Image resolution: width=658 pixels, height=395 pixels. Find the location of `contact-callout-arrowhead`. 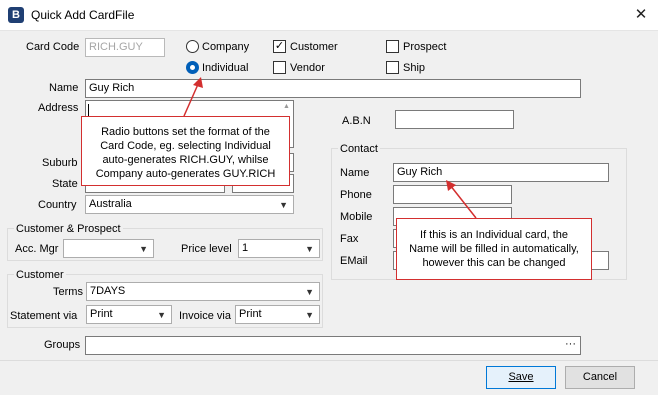

contact-callout-arrowhead is located at coordinates (451, 185).